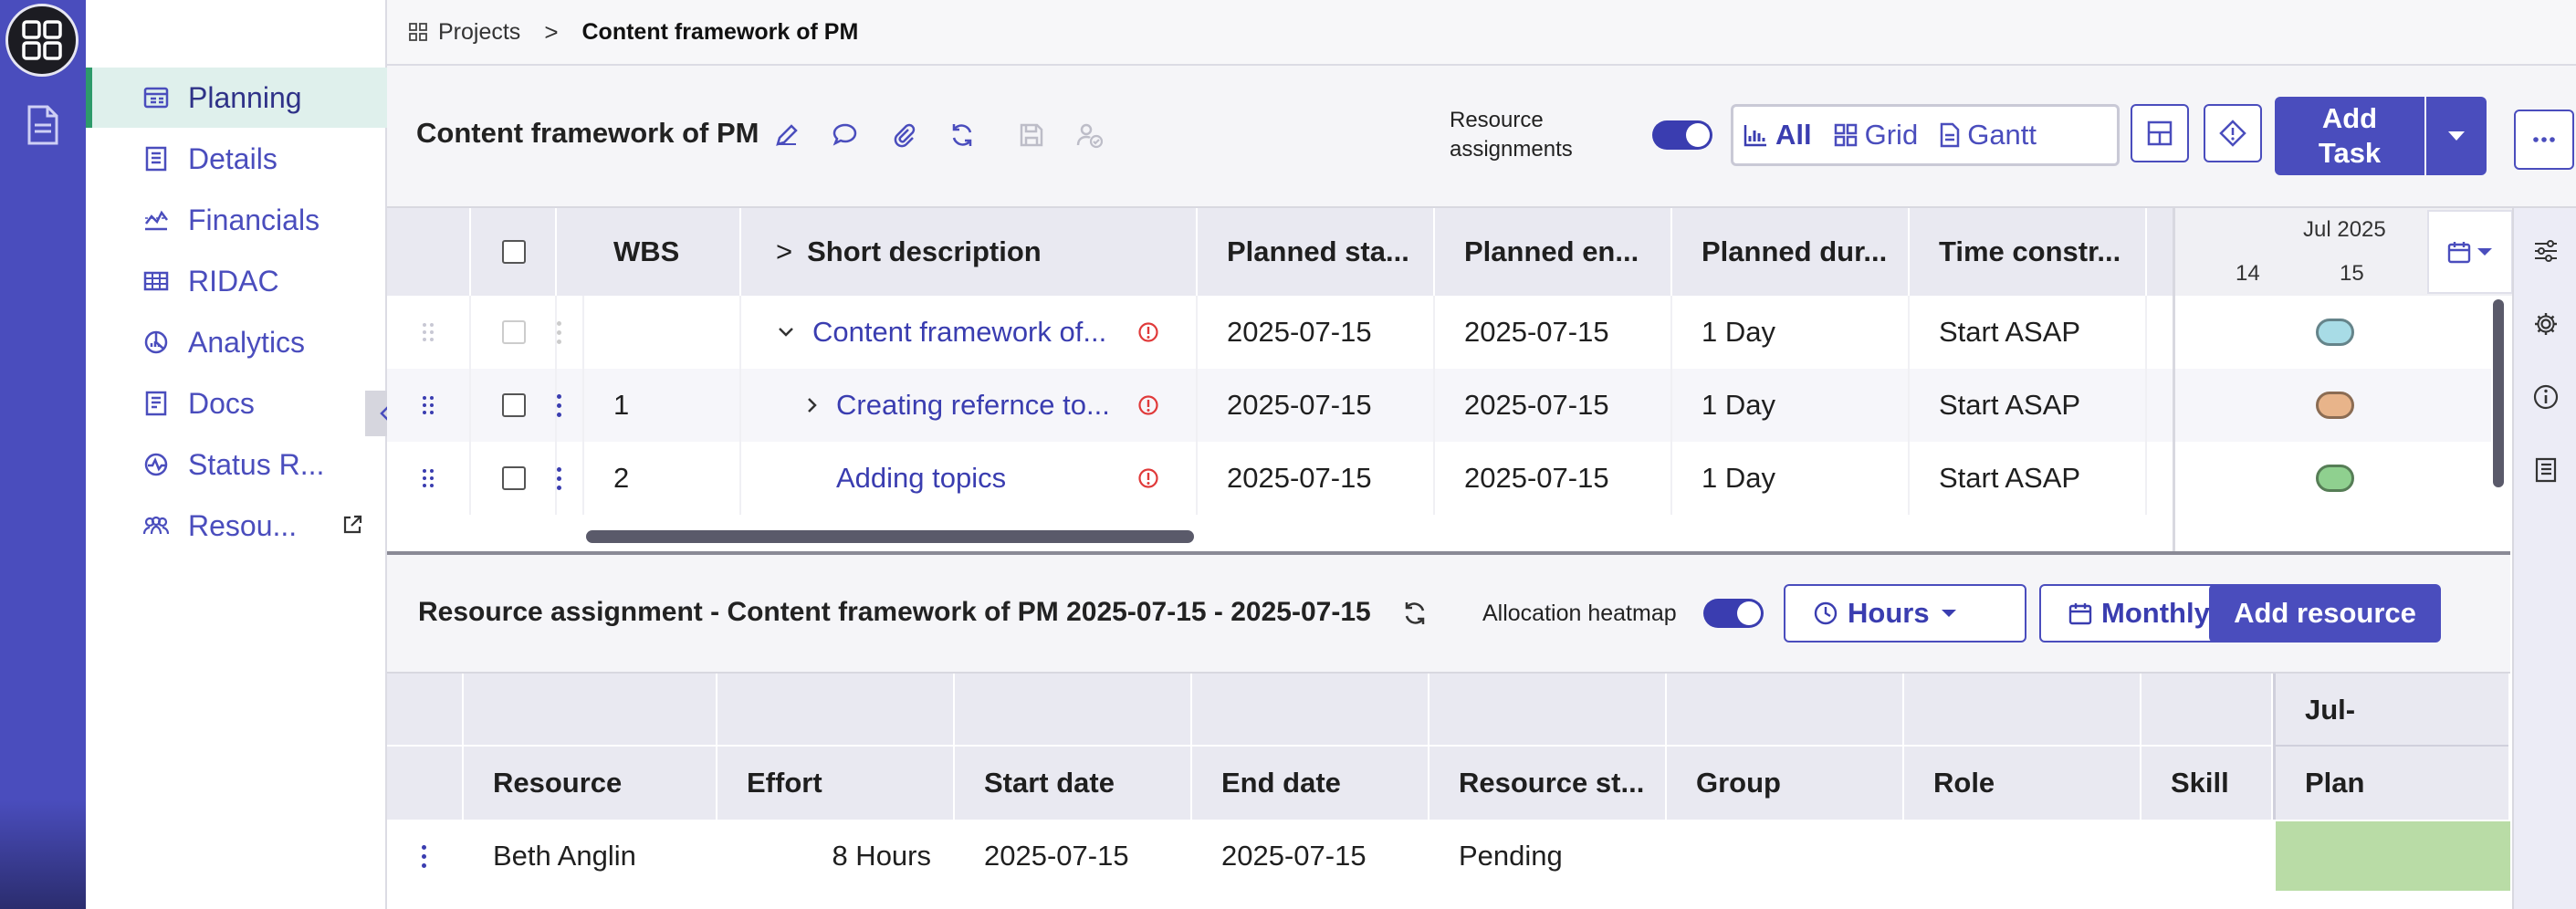 This screenshot has height=909, width=2576. Describe the element at coordinates (236, 98) in the screenshot. I see `nav-item-planning: Planning` at that location.